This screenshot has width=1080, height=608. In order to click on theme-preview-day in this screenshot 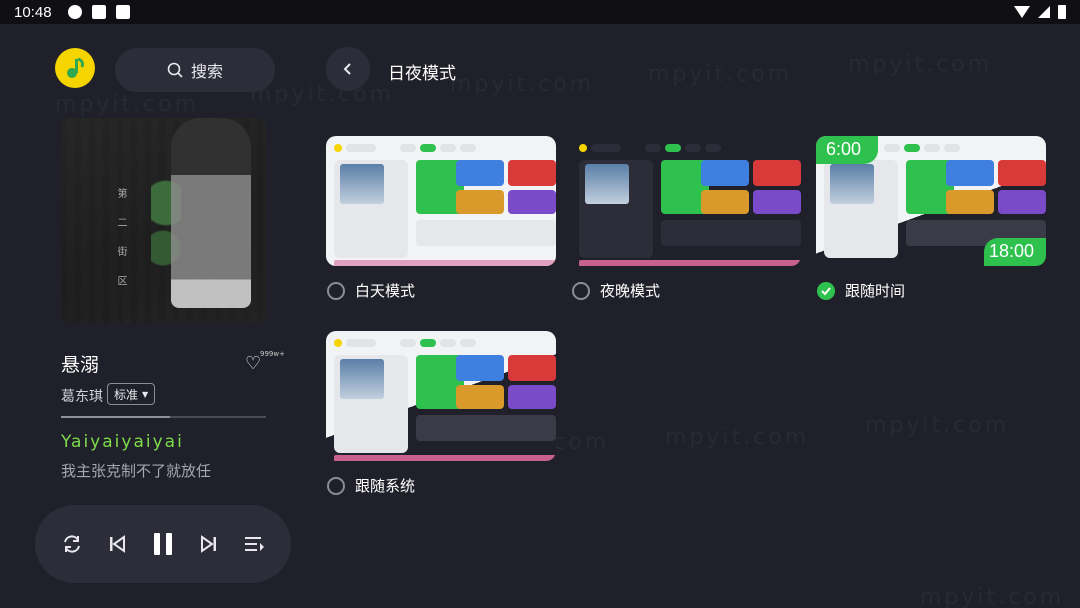, I will do `click(441, 201)`.